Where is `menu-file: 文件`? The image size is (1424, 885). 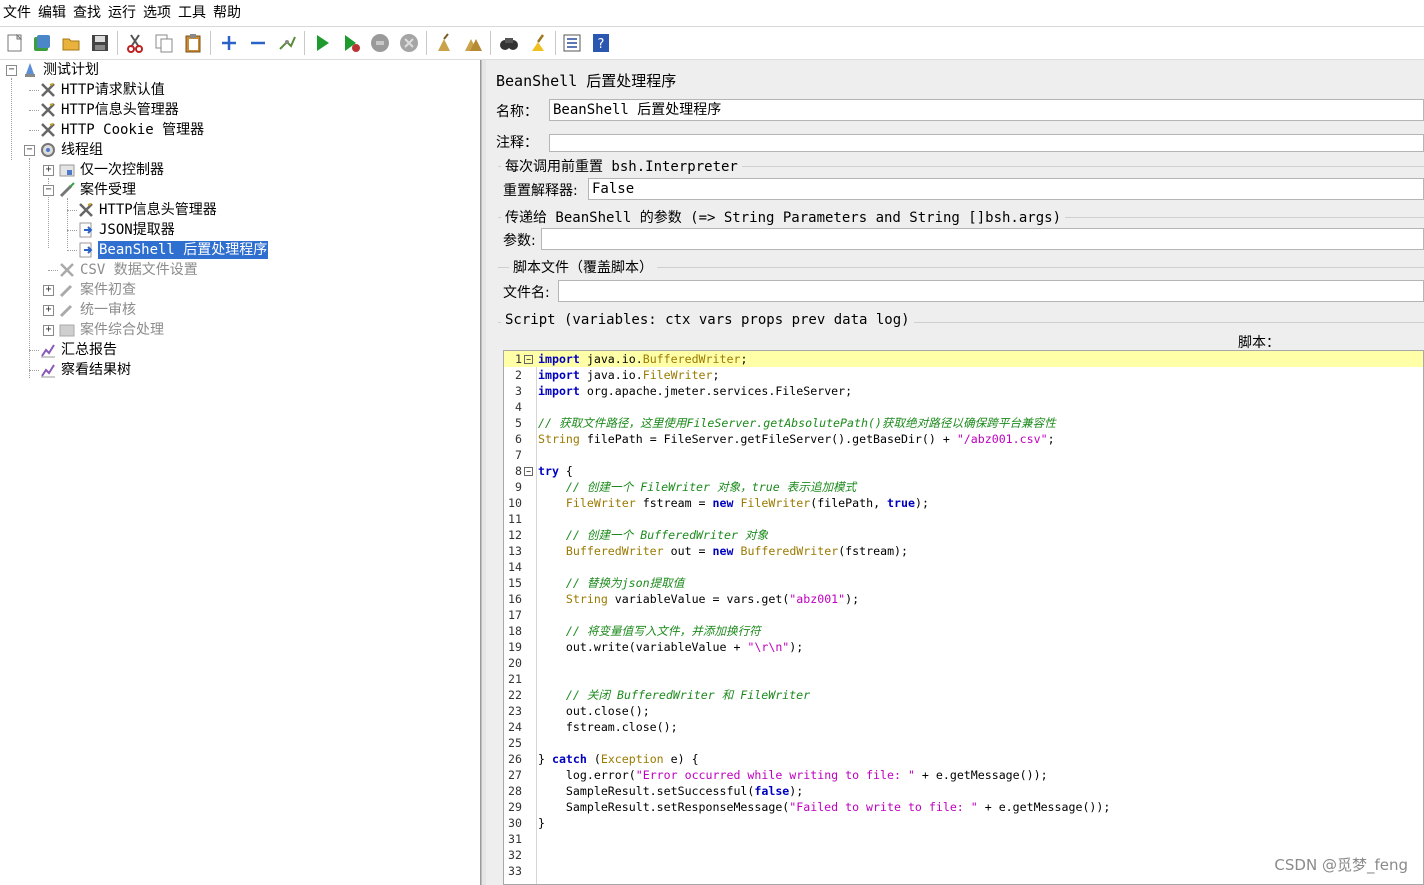
menu-file: 文件 is located at coordinates (17, 13).